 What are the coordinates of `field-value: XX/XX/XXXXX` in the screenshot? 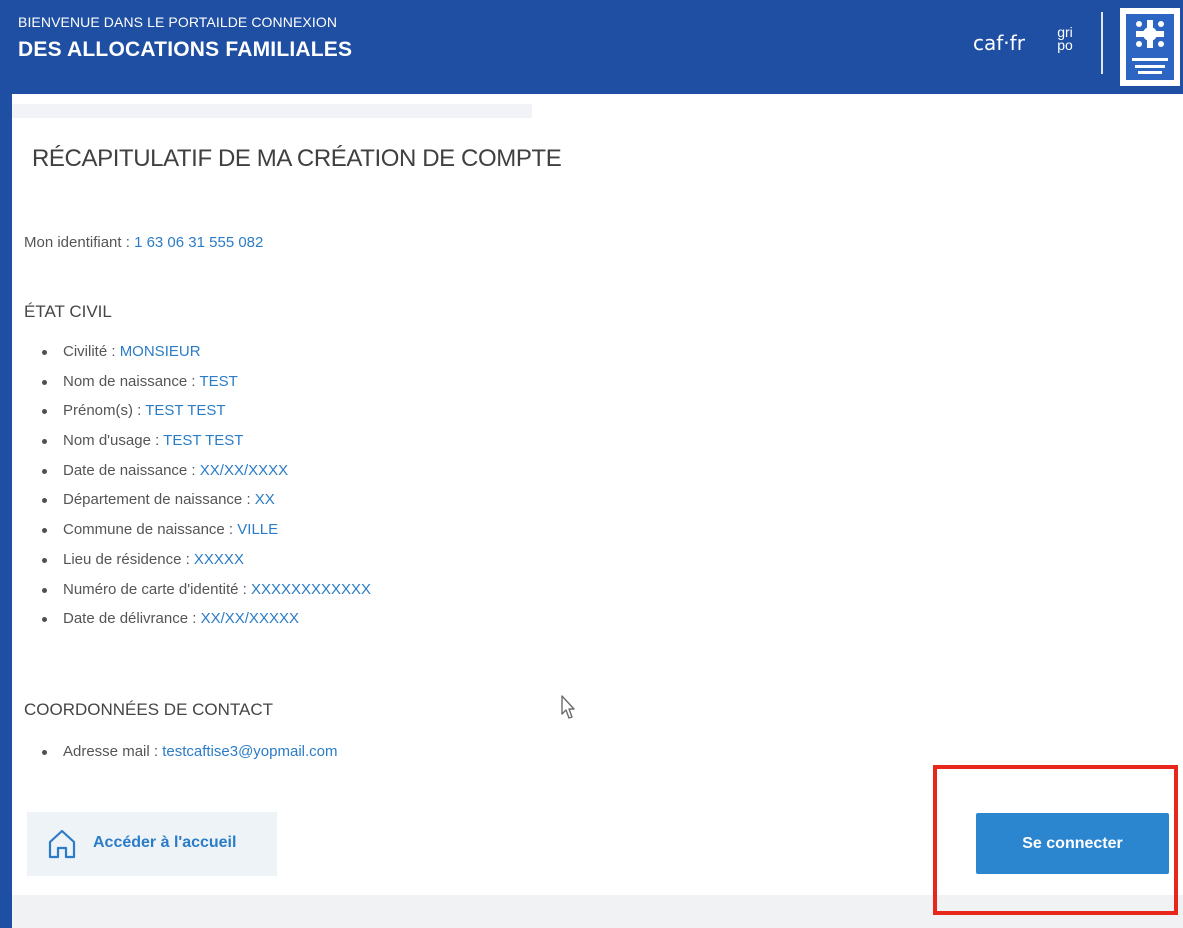 It's located at (249, 619).